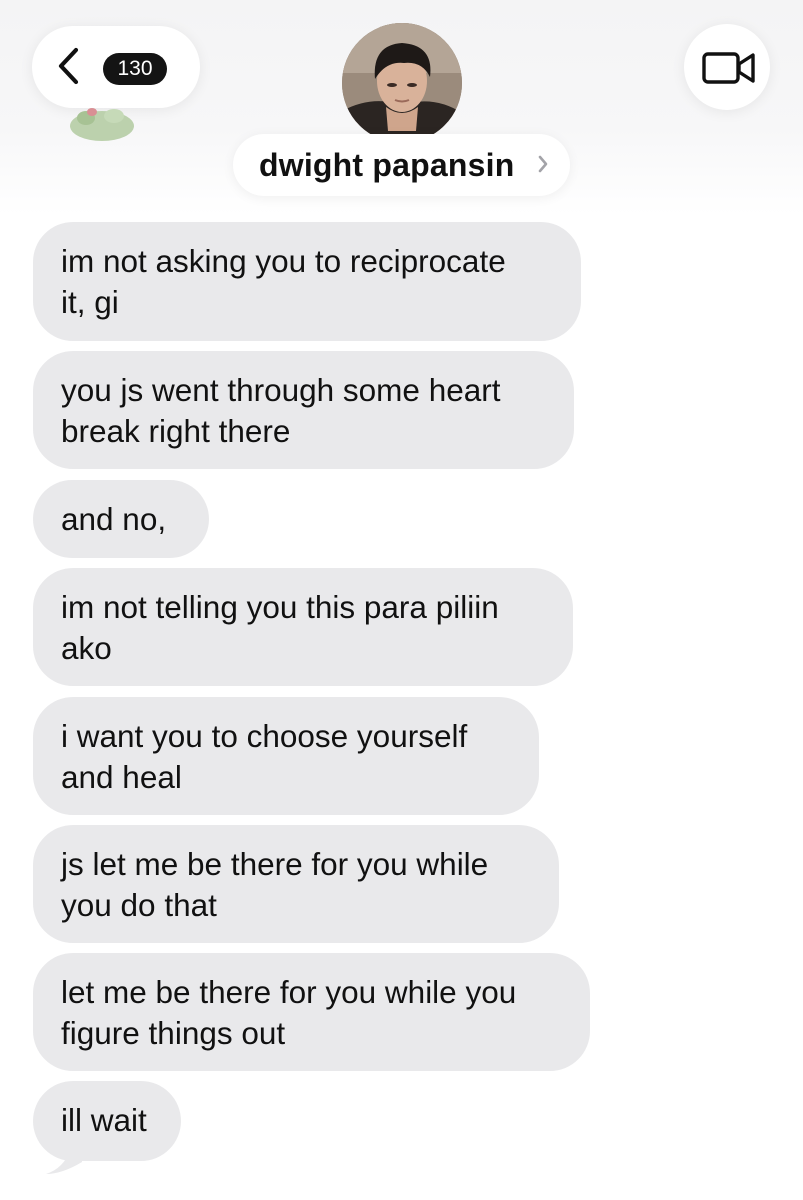 The width and height of the screenshot is (803, 1200). What do you see at coordinates (283, 261) in the screenshot?
I see `message-line: im not asking you to reciprocate` at bounding box center [283, 261].